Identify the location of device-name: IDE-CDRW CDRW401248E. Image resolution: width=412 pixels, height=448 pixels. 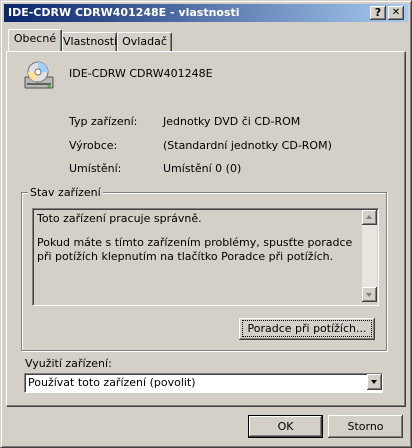
(141, 73).